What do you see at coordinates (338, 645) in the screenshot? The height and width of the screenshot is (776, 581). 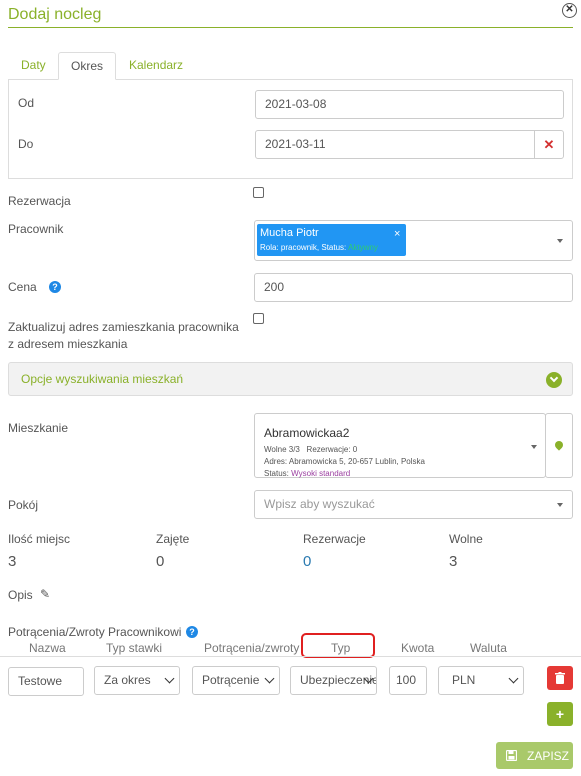 I see `type-column-highlight` at bounding box center [338, 645].